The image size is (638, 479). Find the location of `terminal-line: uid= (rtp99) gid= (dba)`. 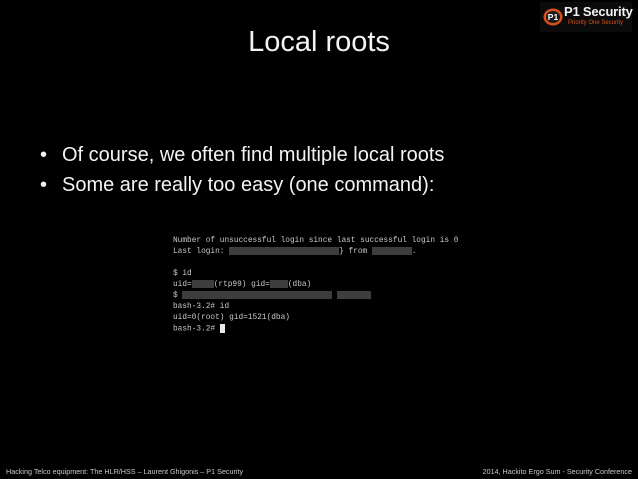

terminal-line: uid= (rtp99) gid= (dba) is located at coordinates (318, 285).